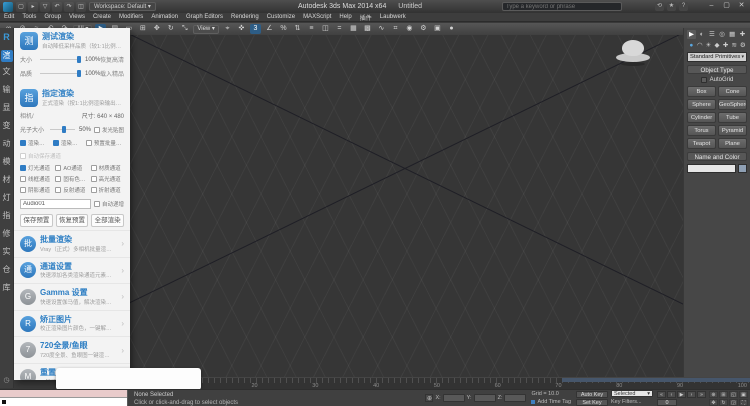  I want to click on section-fix-image: R 矫正图片 校正渲染图片颜色，一键解决偏色问题 ›, so click(72, 323).